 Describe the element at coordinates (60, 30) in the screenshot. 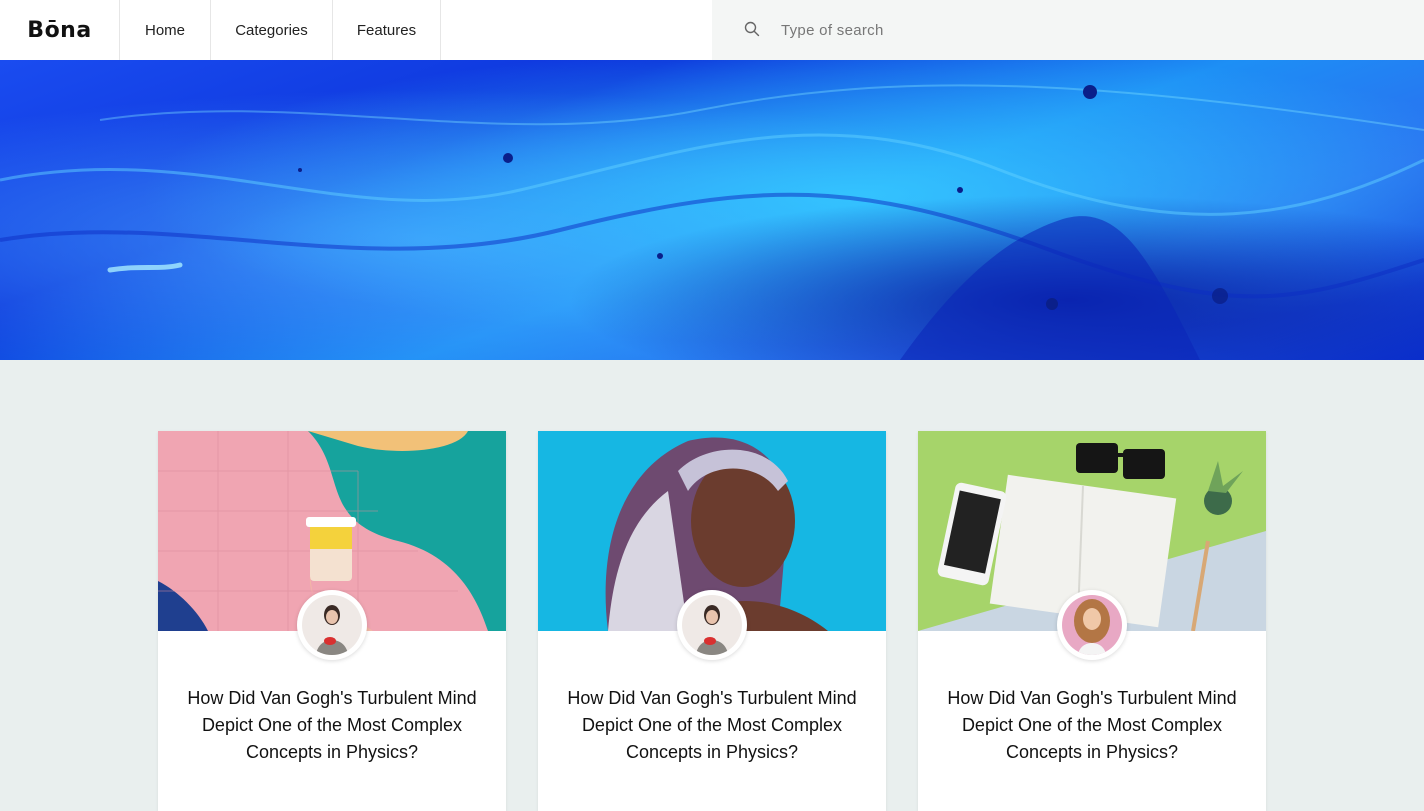

I see `site-logo: Bōna` at that location.